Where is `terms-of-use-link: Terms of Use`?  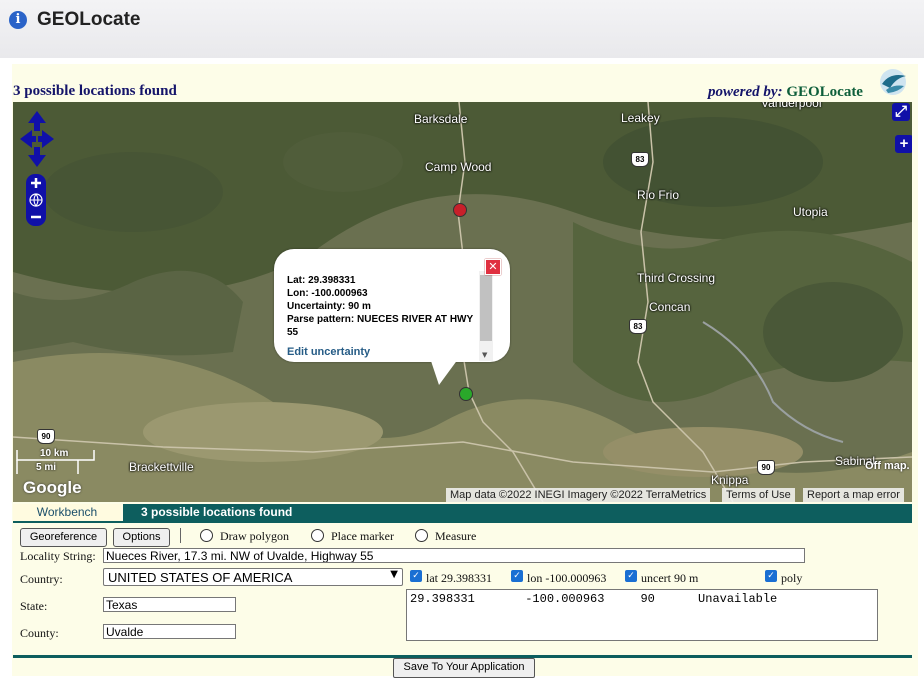
terms-of-use-link: Terms of Use is located at coordinates (758, 495).